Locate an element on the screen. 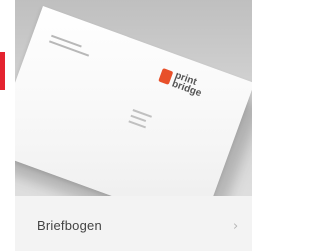 This screenshot has width=320, height=251. accent-bar is located at coordinates (2, 71).